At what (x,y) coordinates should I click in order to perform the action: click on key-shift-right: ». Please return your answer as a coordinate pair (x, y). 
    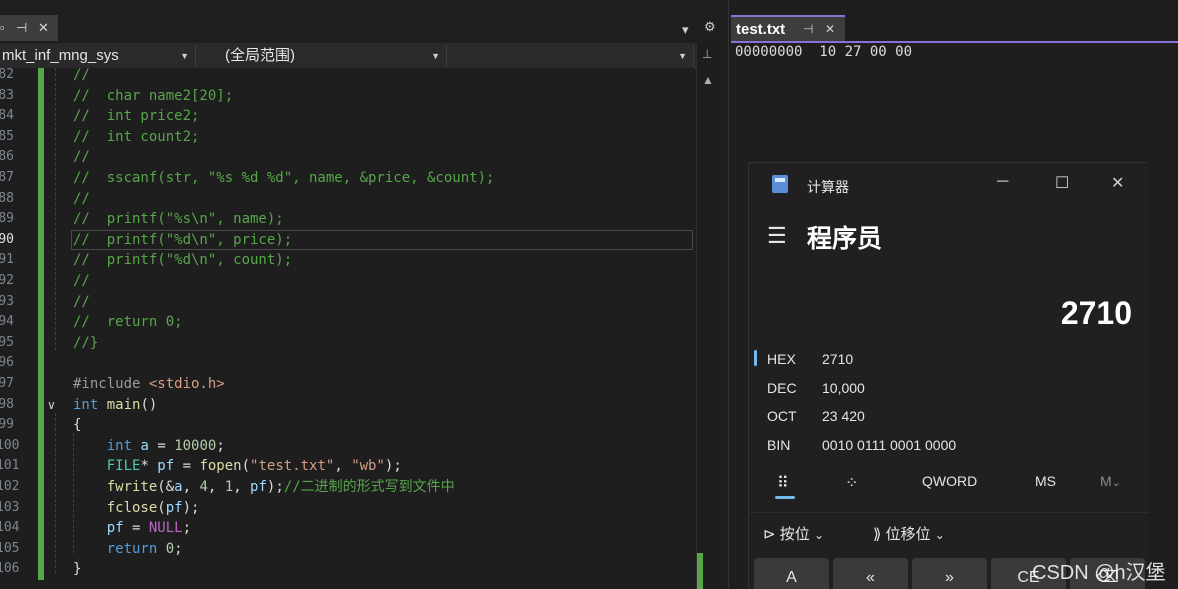
    Looking at the image, I should click on (949, 573).